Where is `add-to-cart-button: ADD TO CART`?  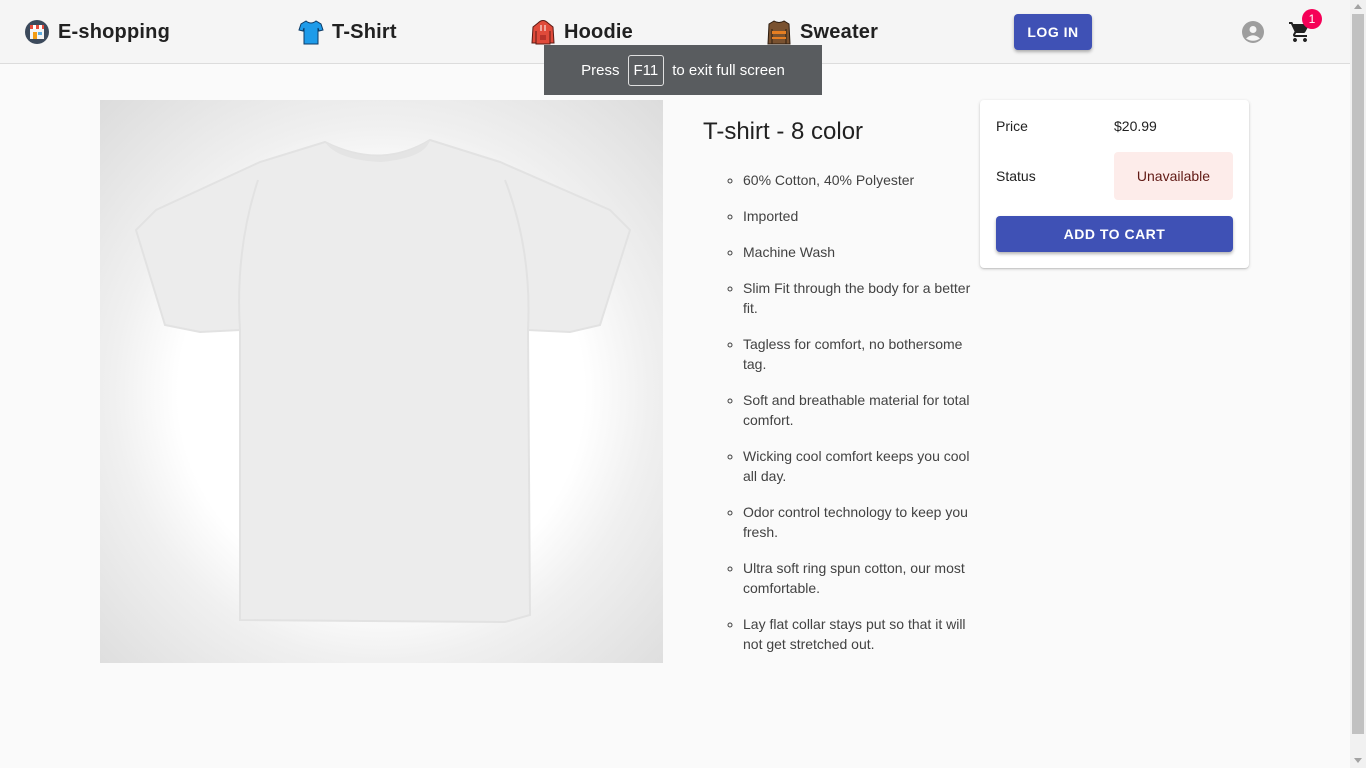
add-to-cart-button: ADD TO CART is located at coordinates (1114, 234).